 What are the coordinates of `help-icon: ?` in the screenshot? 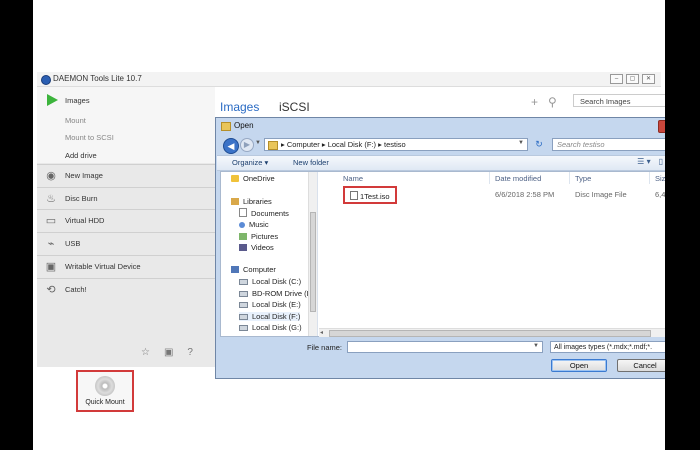 It's located at (190, 352).